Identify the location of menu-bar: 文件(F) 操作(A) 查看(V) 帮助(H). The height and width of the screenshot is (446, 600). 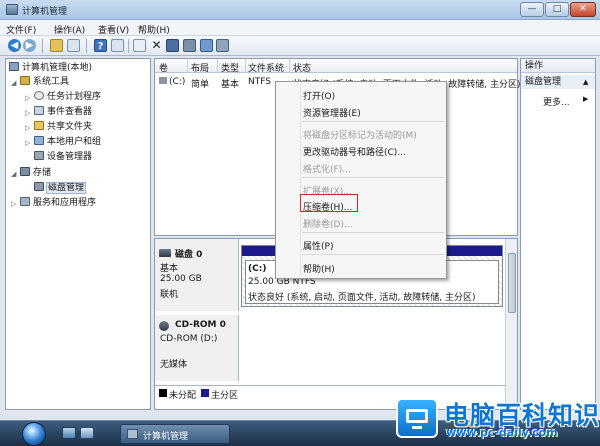
(300, 28).